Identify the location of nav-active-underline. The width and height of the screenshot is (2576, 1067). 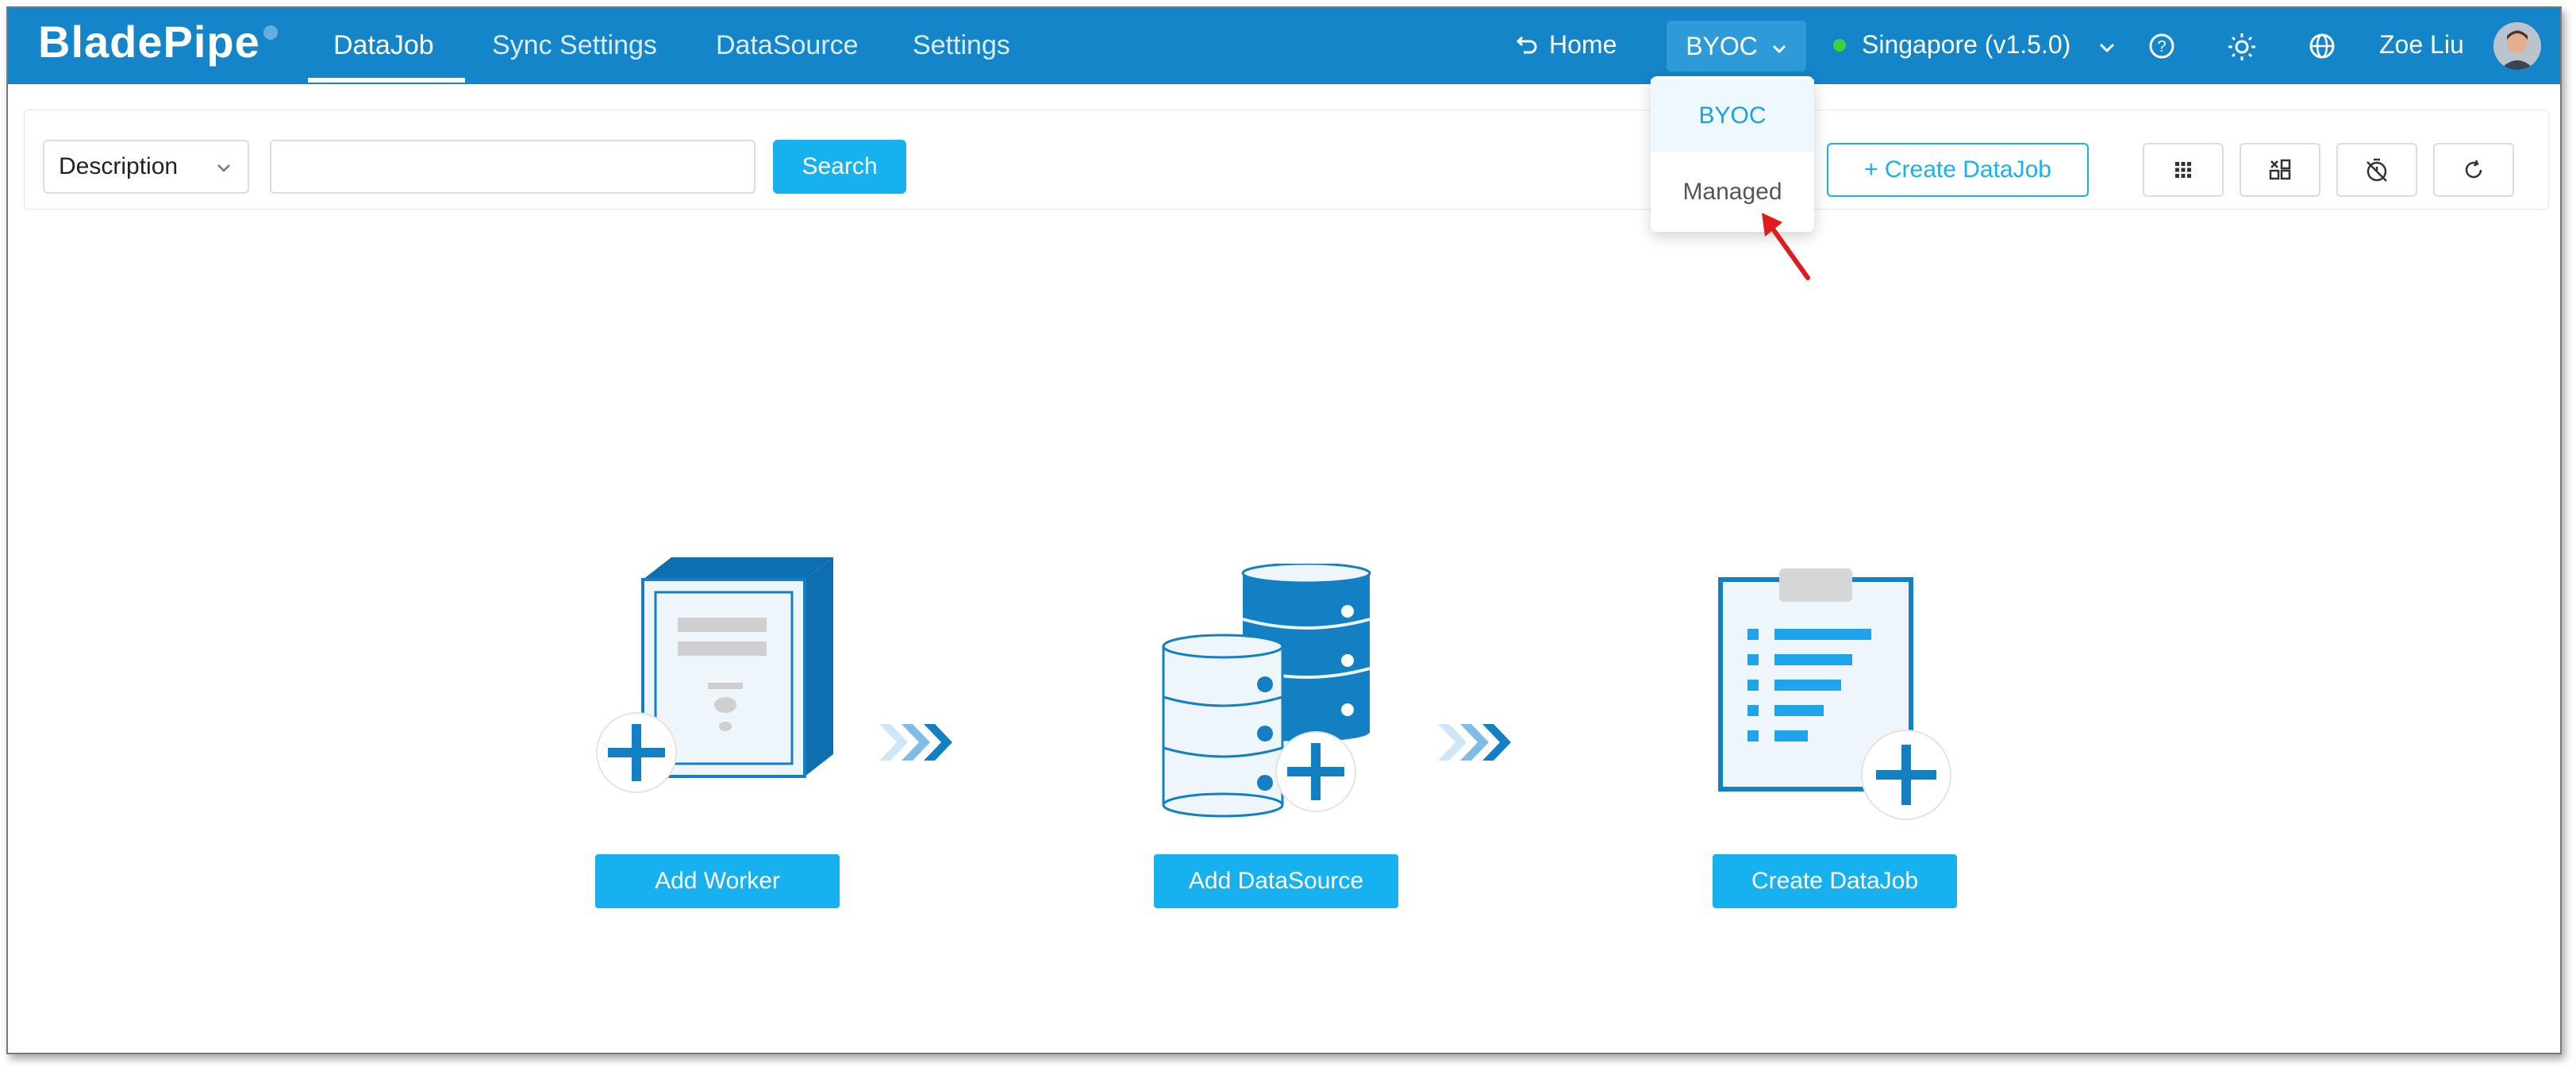
(386, 80).